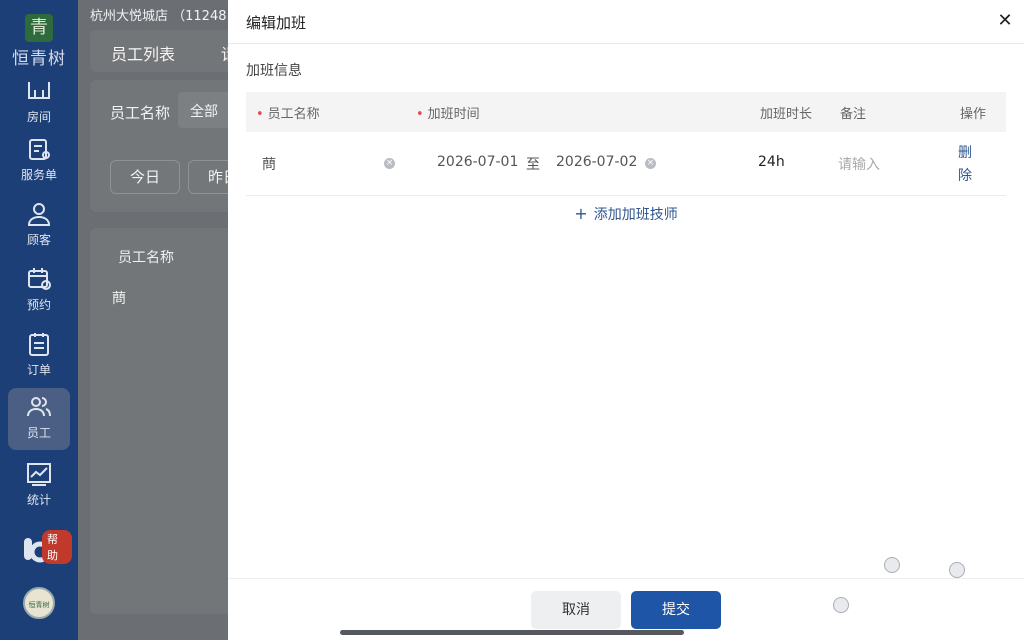  Describe the element at coordinates (650, 163) in the screenshot. I see `clear-date-icon: ×` at that location.